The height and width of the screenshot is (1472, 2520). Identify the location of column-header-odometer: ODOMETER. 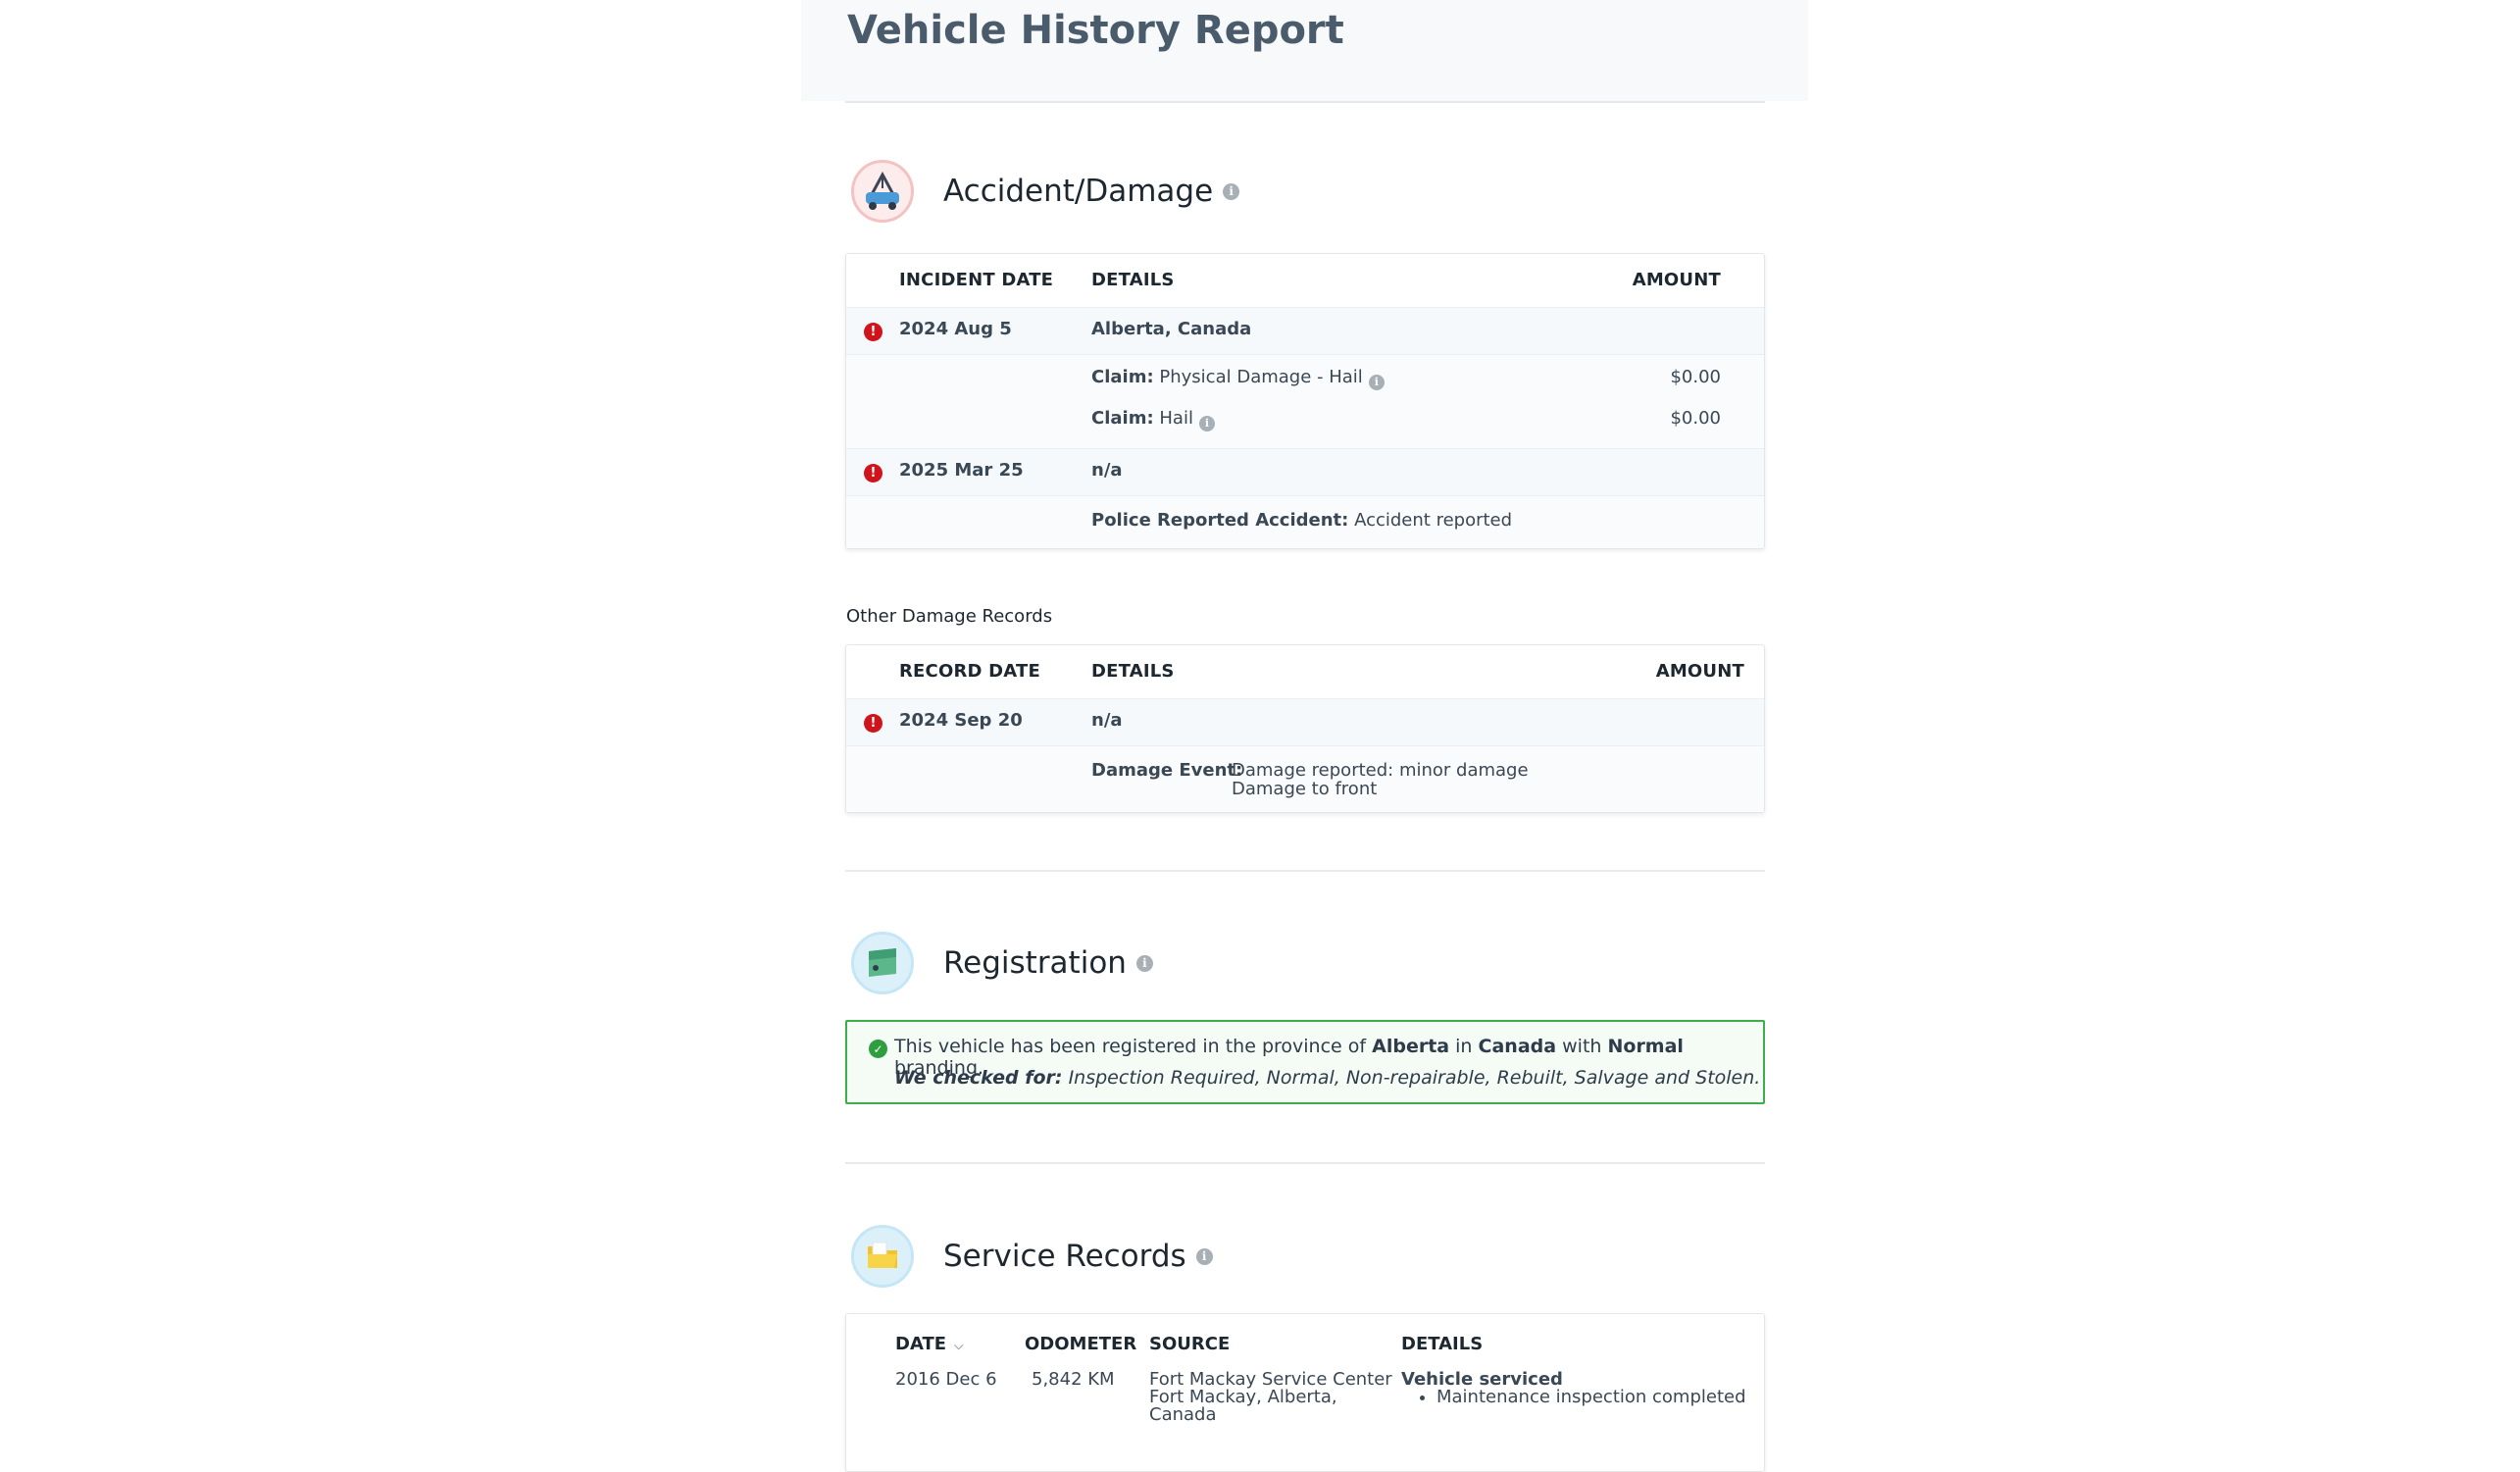
(1081, 1344).